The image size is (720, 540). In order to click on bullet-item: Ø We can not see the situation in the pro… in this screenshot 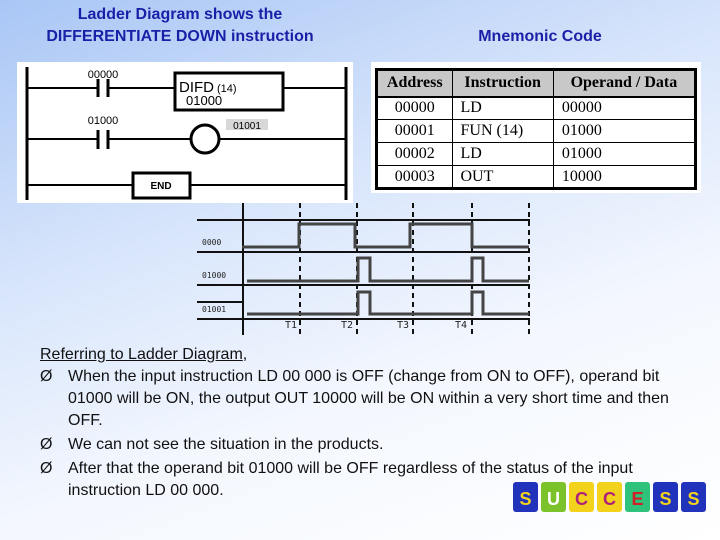, I will do `click(360, 445)`.